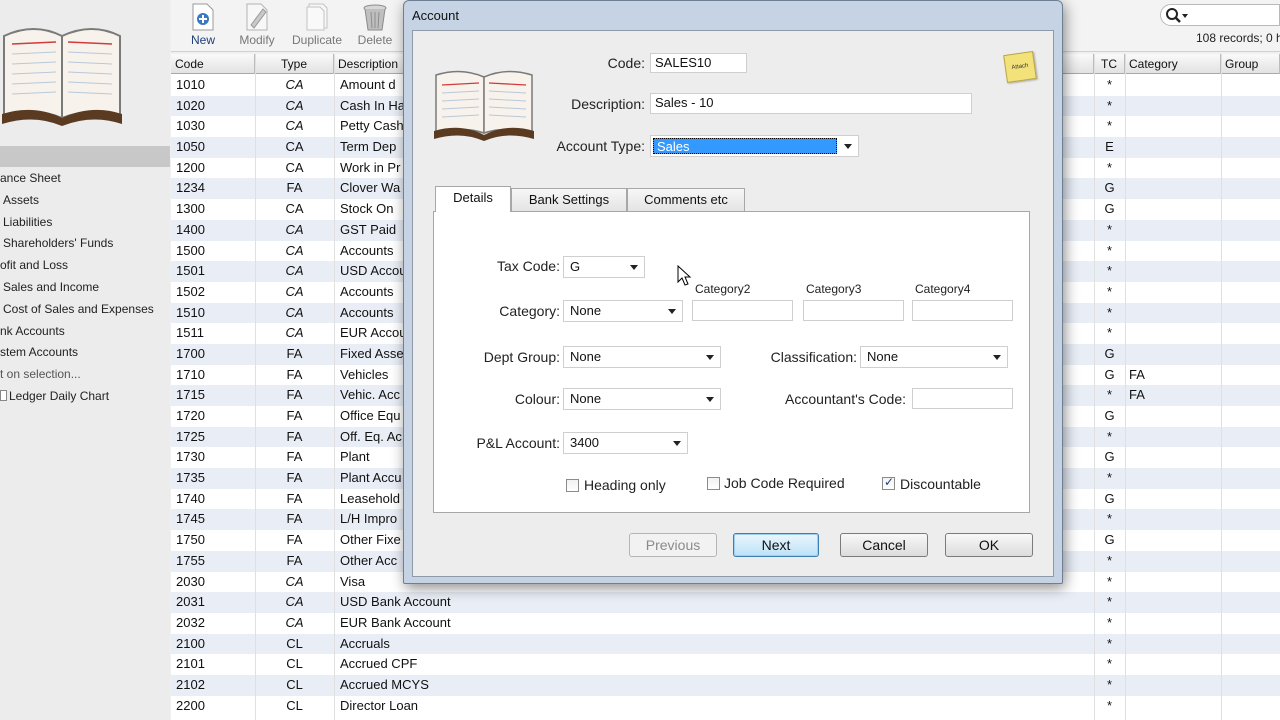 The height and width of the screenshot is (720, 1280). What do you see at coordinates (686, 200) in the screenshot?
I see `tab-comments: Comments etc` at bounding box center [686, 200].